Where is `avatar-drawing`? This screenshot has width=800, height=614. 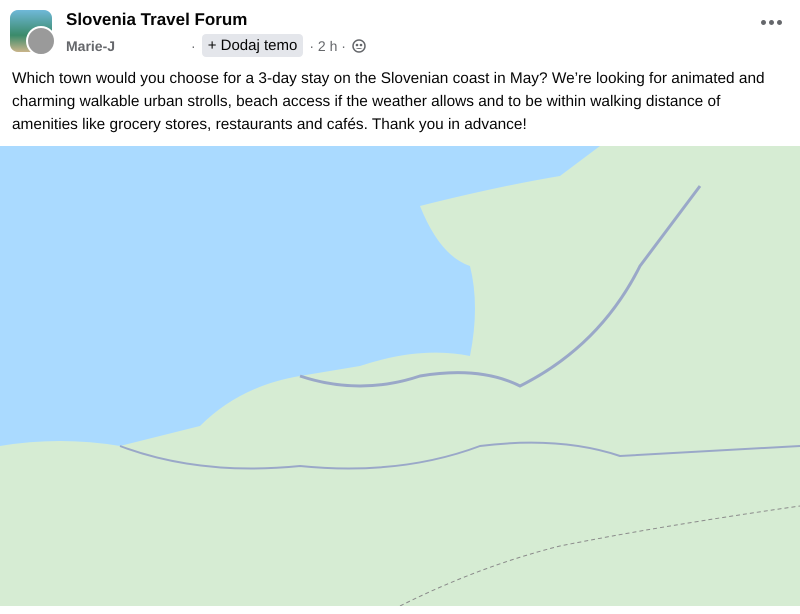
avatar-drawing is located at coordinates (33, 33).